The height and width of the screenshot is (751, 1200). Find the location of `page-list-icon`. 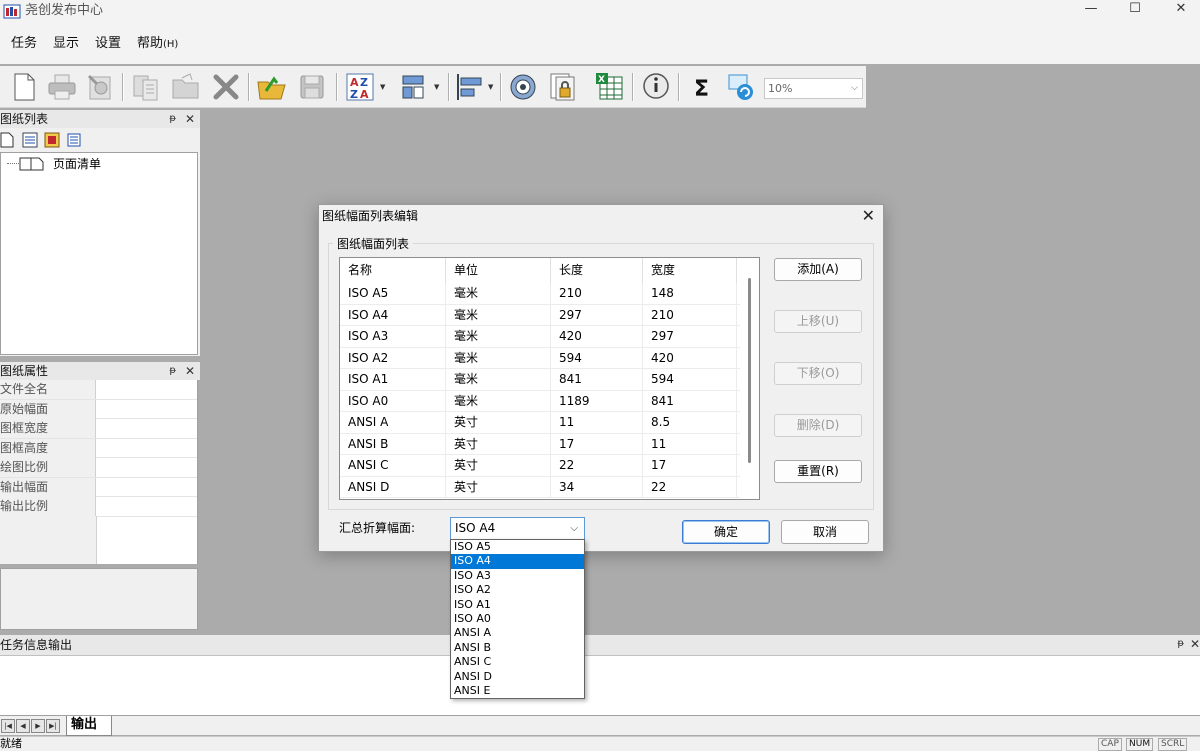

page-list-icon is located at coordinates (30, 140).